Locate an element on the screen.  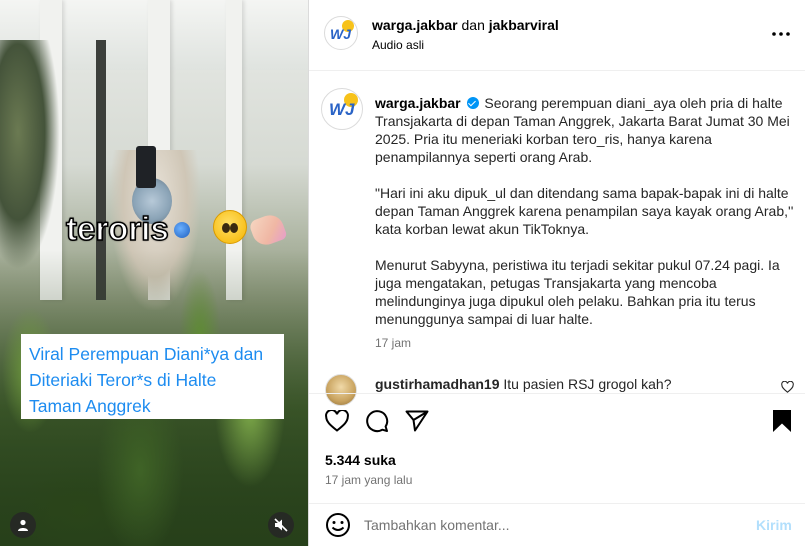
post-actions: 5.344 suka 17 jam yang lalu is located at coordinates (557, 443).